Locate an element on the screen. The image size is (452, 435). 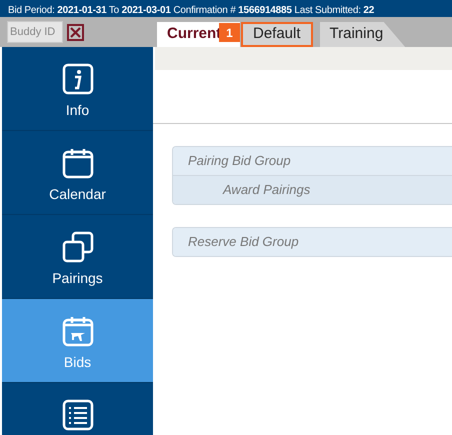
group-header: Reserve Bid Group is located at coordinates (312, 242).